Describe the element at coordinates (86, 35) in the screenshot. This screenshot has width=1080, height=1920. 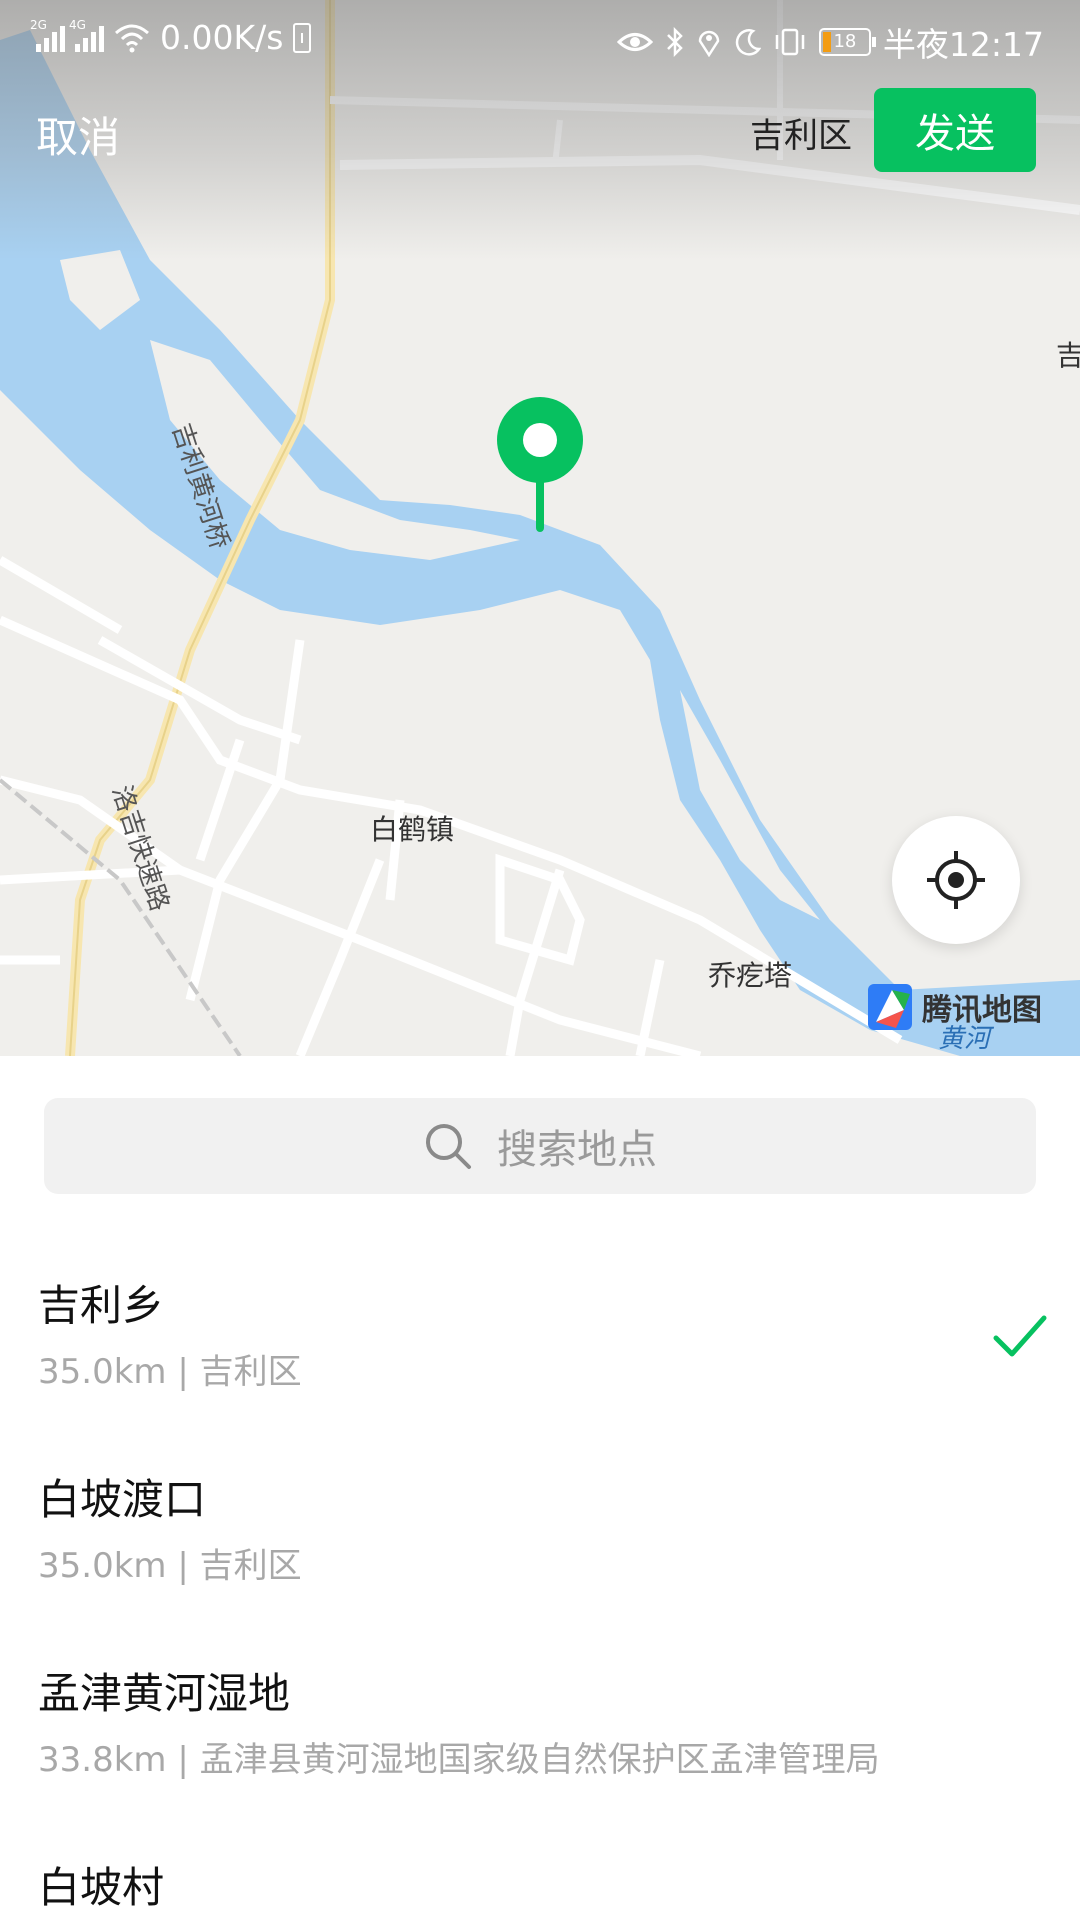
I see `cellular-signal-icon: 4G` at that location.